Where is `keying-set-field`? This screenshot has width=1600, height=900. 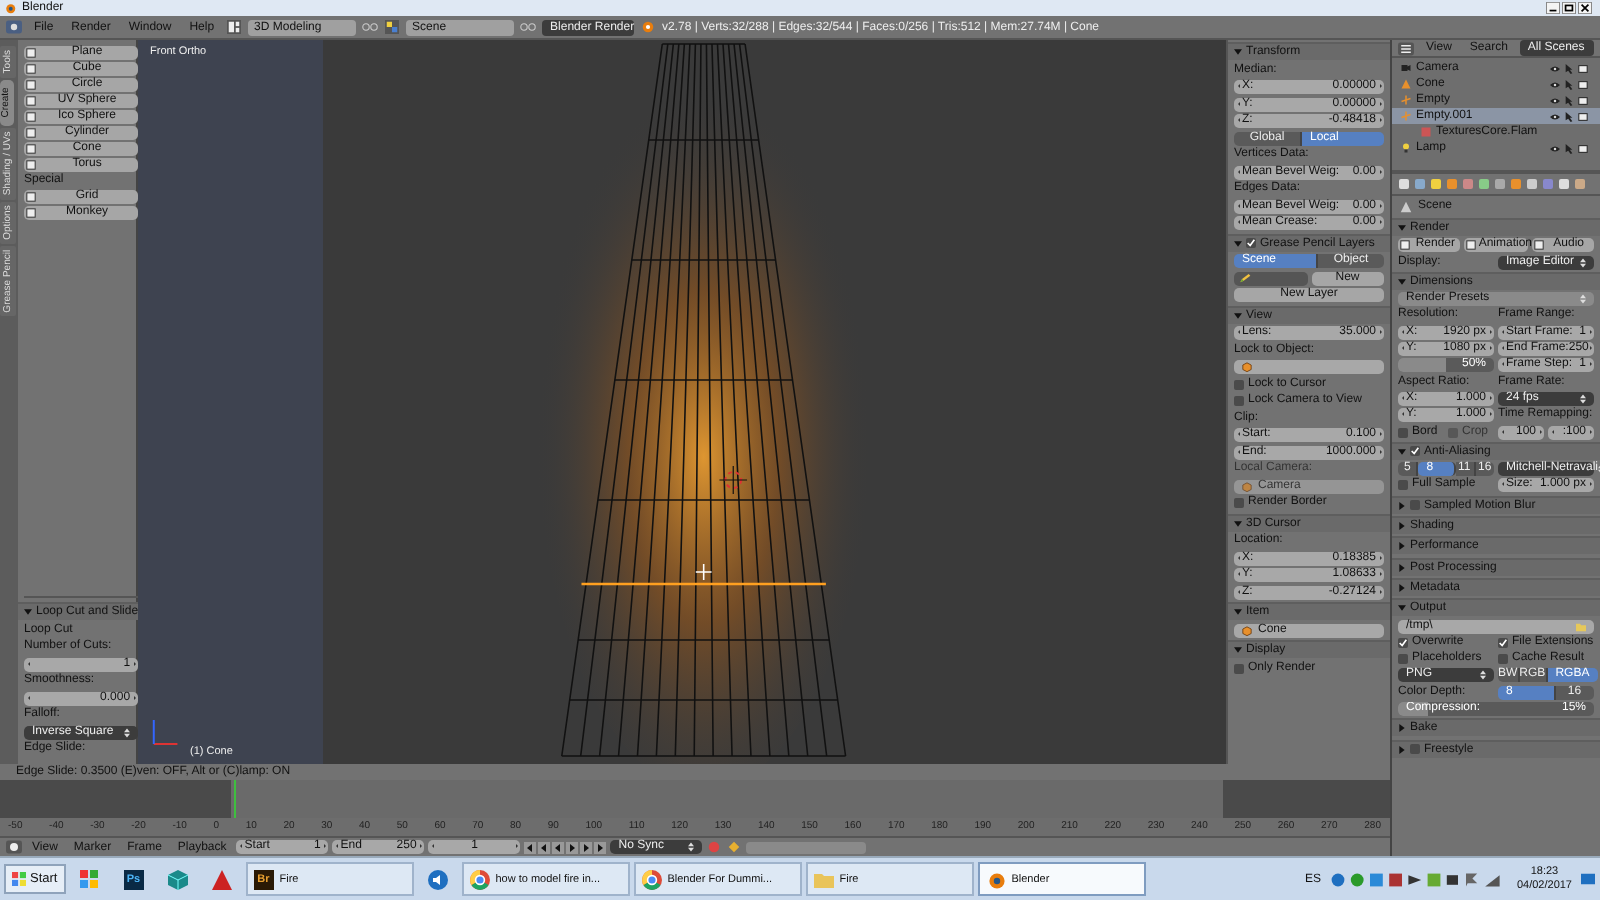 keying-set-field is located at coordinates (806, 847).